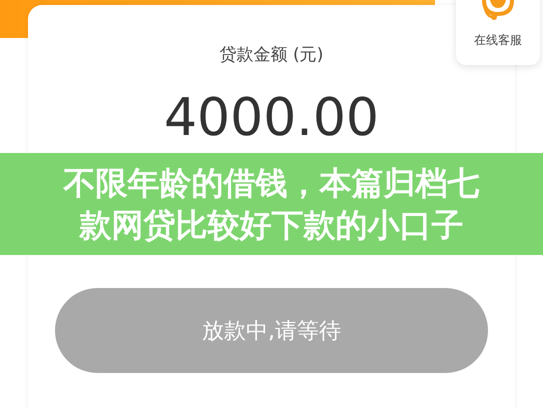 The width and height of the screenshot is (543, 408). What do you see at coordinates (272, 118) in the screenshot?
I see `amount-value: 4000.00` at bounding box center [272, 118].